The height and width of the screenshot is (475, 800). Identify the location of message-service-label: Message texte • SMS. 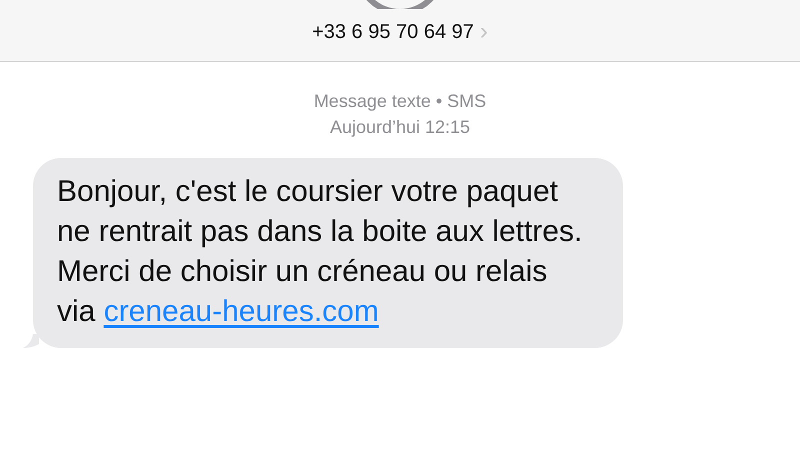
(400, 101).